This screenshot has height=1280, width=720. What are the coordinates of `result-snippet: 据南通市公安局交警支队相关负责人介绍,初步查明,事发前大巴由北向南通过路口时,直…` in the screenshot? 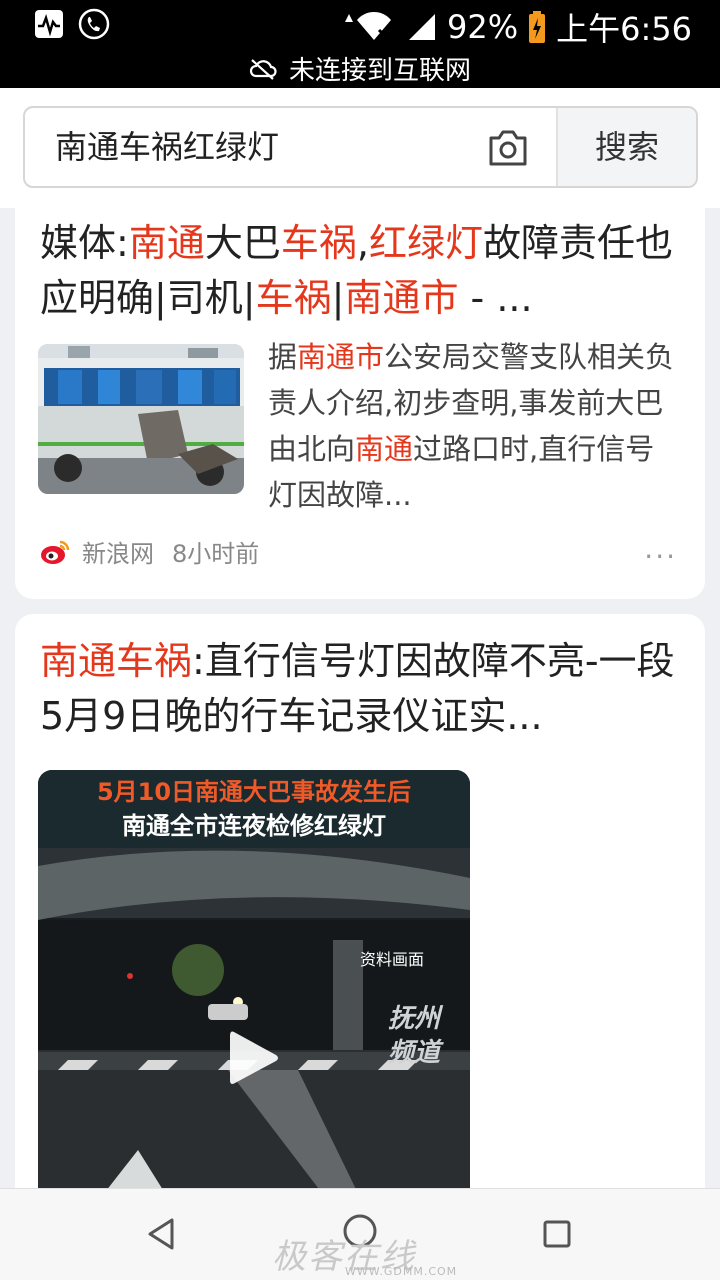 It's located at (471, 426).